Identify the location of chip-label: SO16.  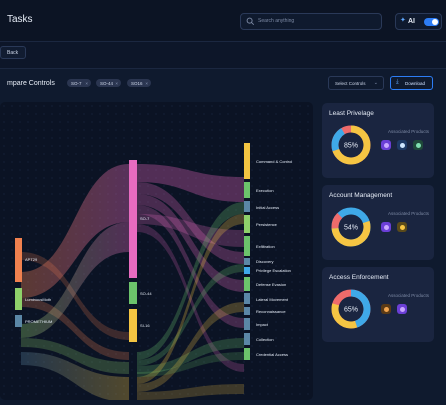
(137, 83).